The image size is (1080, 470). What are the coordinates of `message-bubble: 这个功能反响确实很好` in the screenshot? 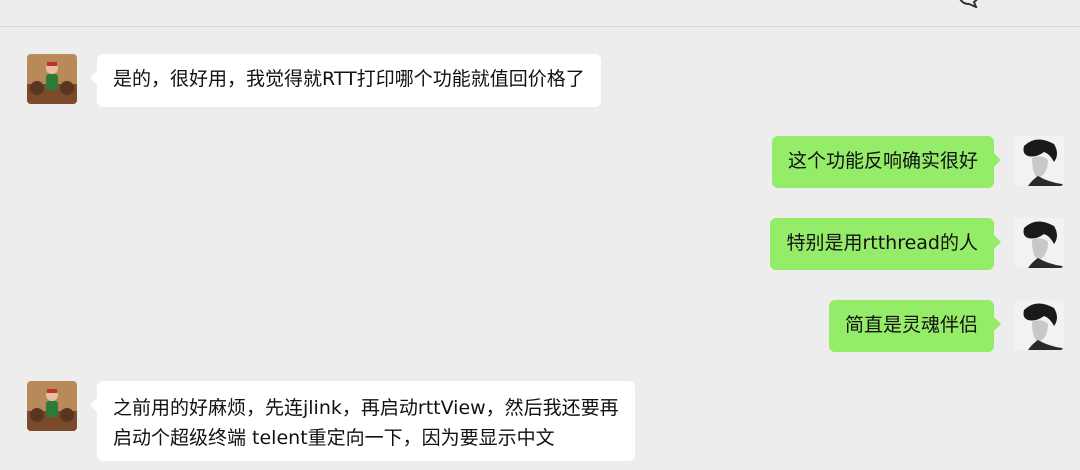 It's located at (886, 162).